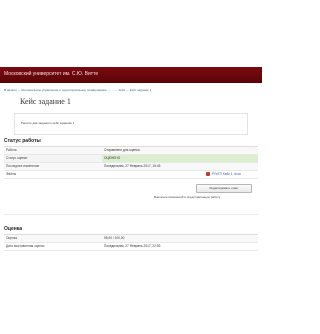 This screenshot has height=334, width=320. What do you see at coordinates (180, 166) in the screenshot?
I see `row-value: Понедельник, 27 Февраль 2017, 15:43` at bounding box center [180, 166].